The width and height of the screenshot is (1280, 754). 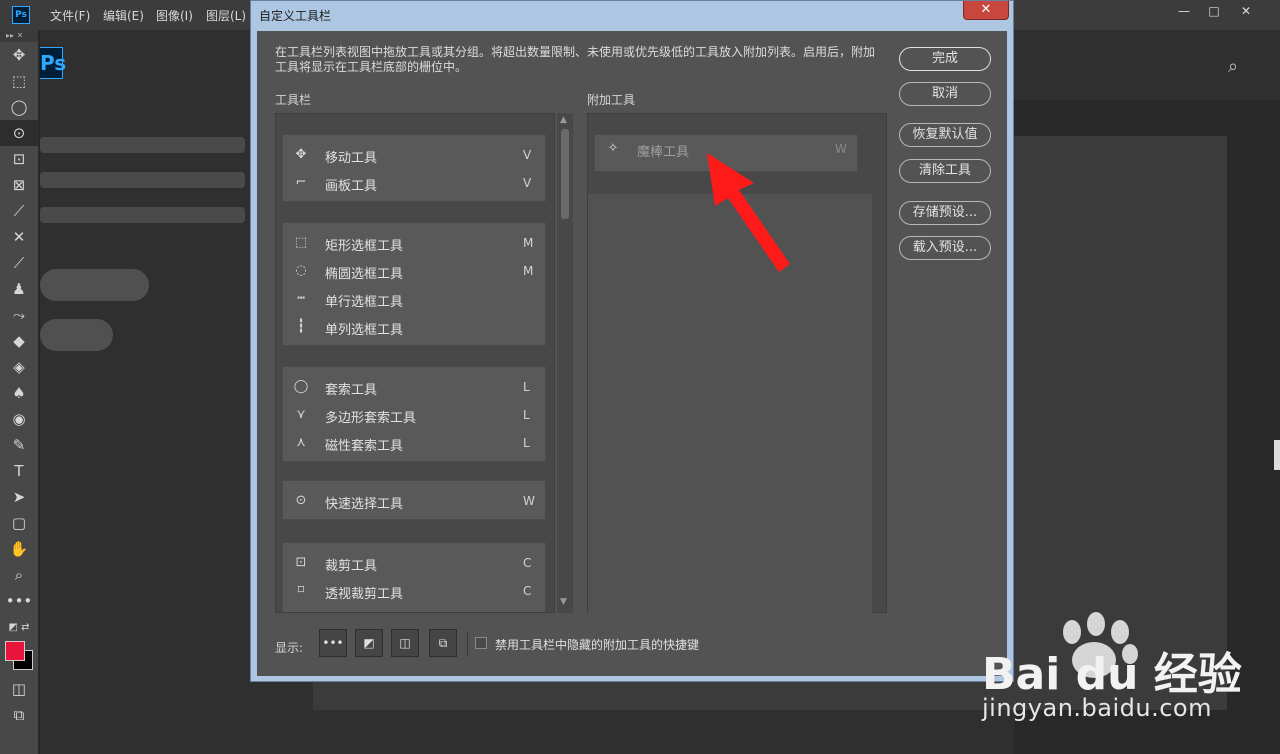 I want to click on tool-group: ⊡ 裁剪工具 C ⌑ 透视裁剪工具 C ⟋ 切片工具 C, so click(x=414, y=577).